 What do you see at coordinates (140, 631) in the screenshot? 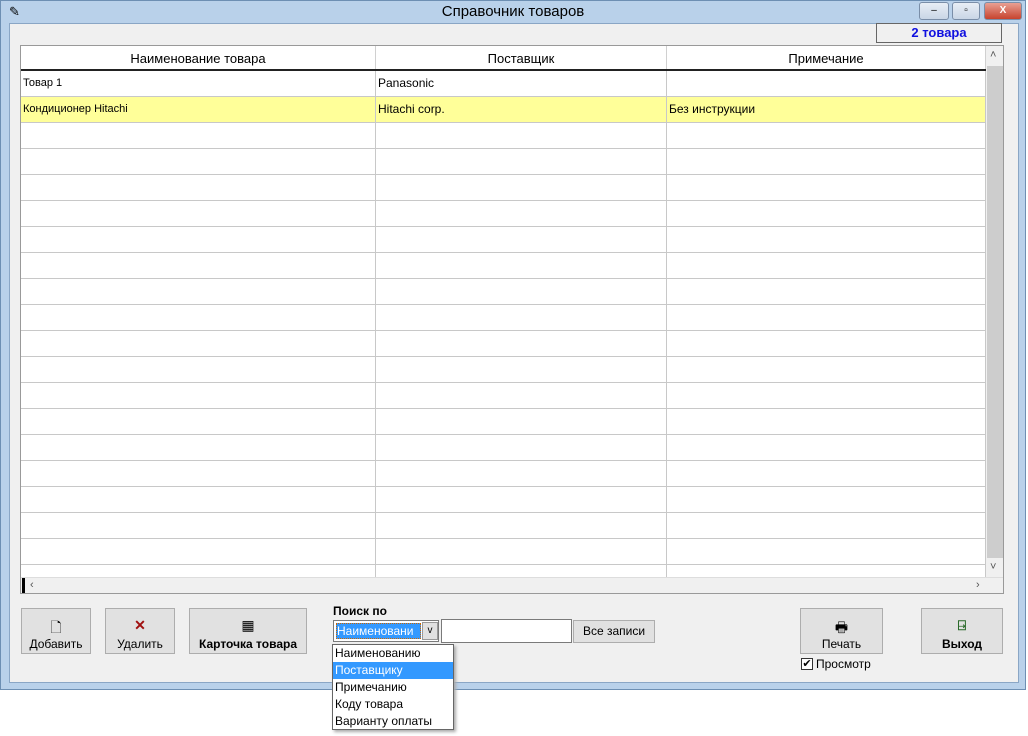
I see `delete-button: ✕ Удалить` at bounding box center [140, 631].